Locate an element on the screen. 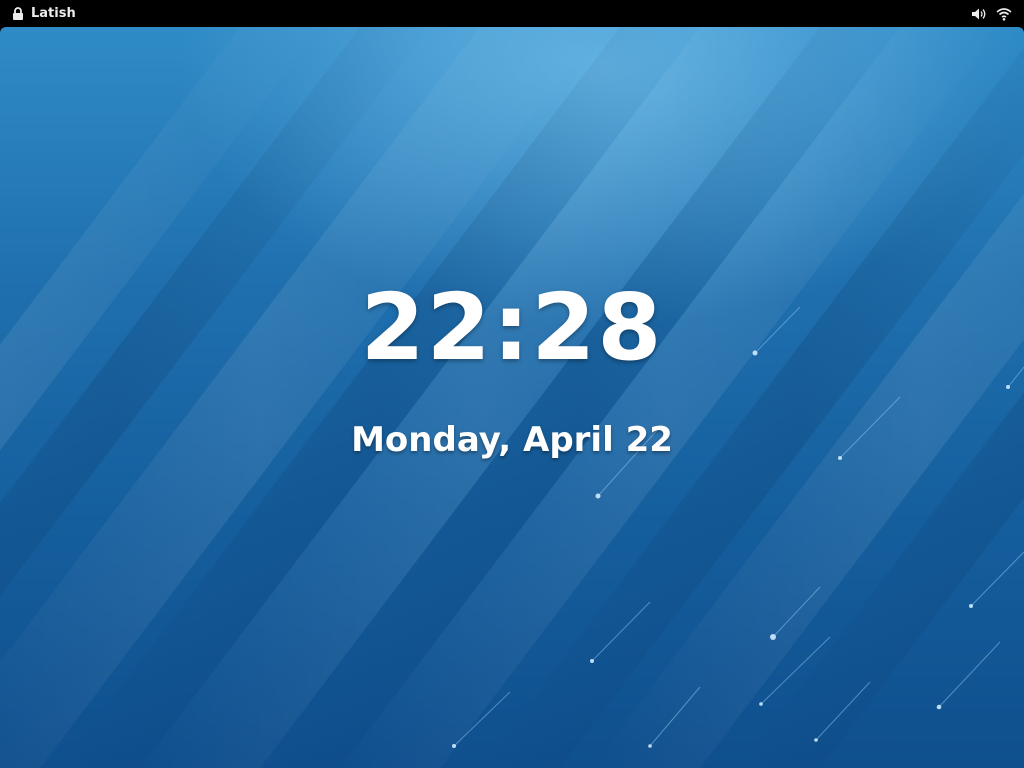 This screenshot has height=768, width=1024. user-name: Latish is located at coordinates (53, 13).